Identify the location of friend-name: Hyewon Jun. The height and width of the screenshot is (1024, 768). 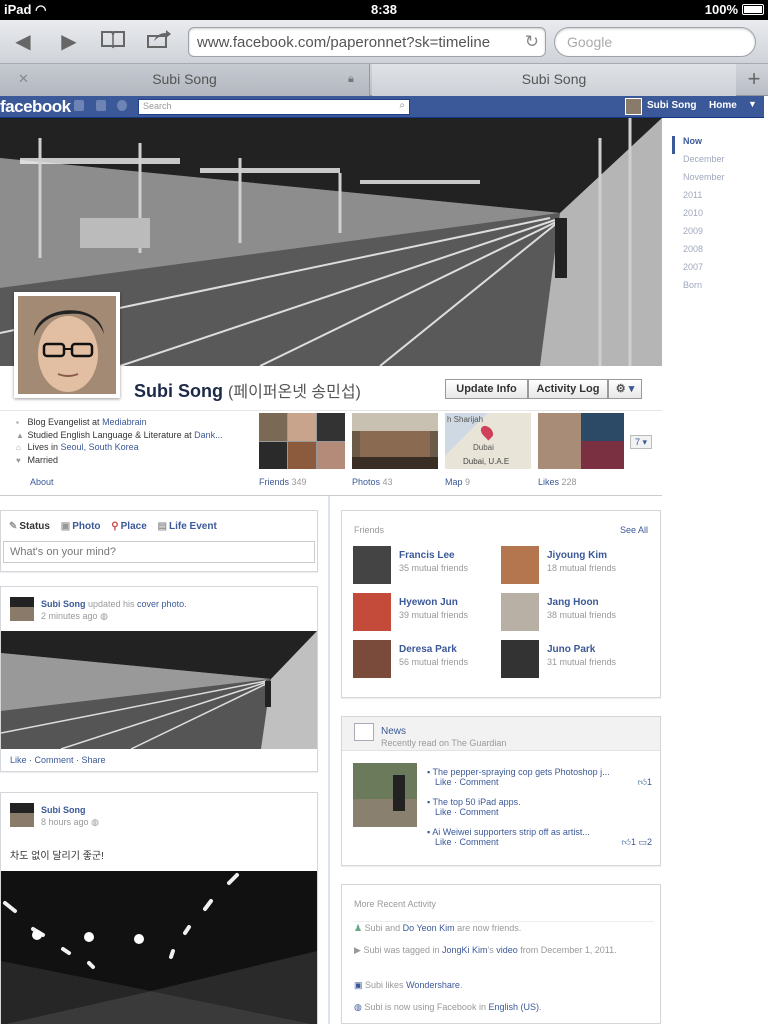
(428, 602).